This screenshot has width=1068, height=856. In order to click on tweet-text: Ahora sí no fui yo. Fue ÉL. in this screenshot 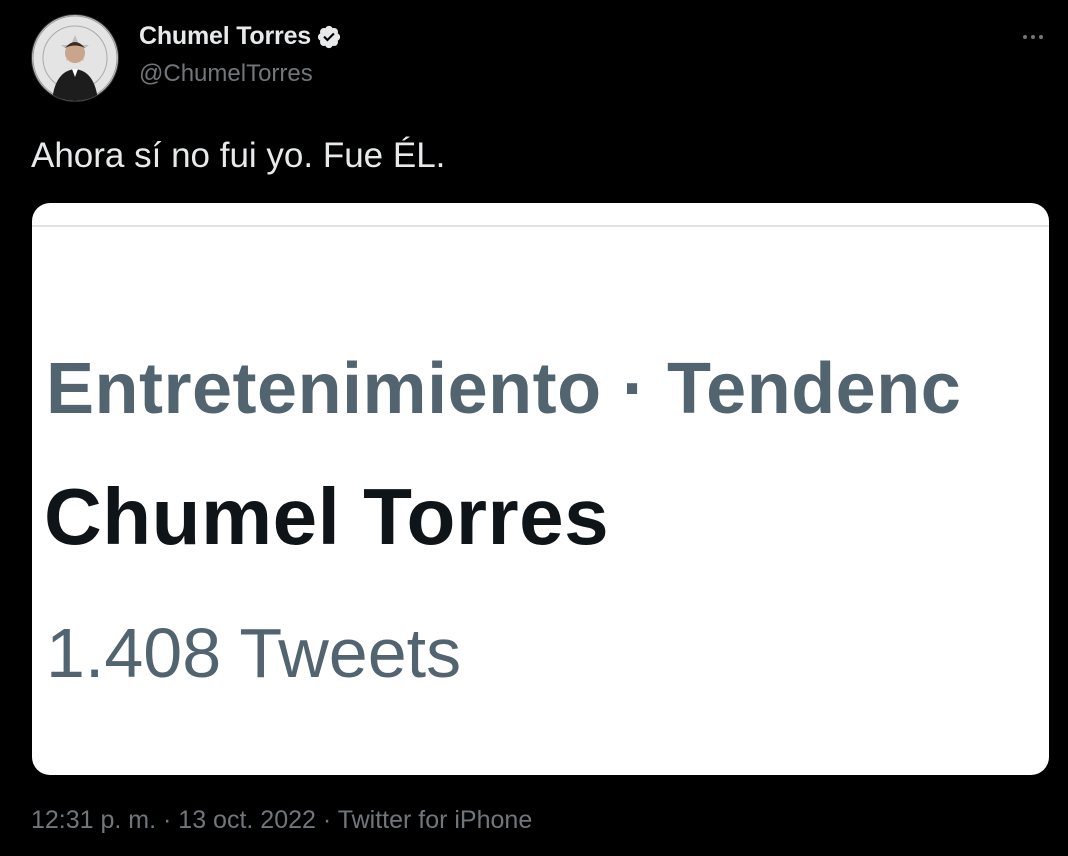, I will do `click(238, 155)`.